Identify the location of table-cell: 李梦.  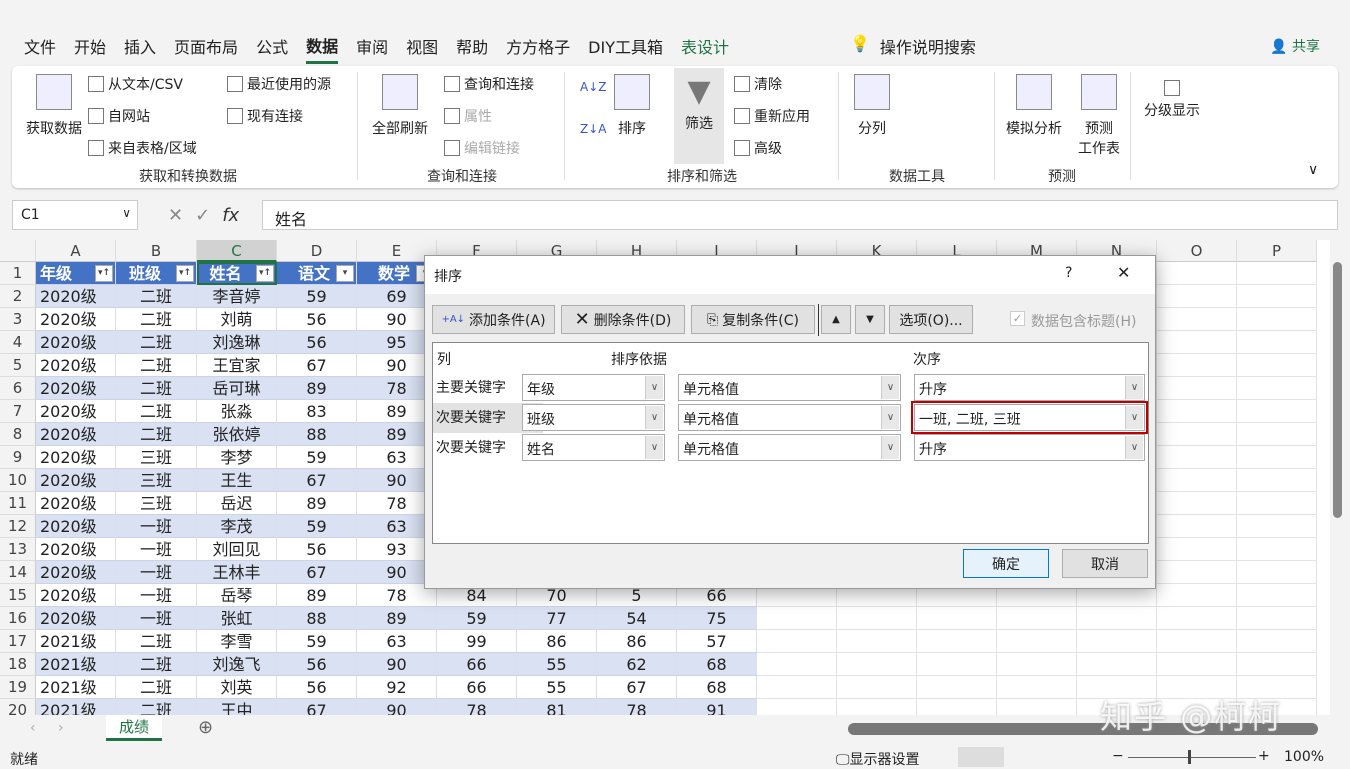
(237, 457).